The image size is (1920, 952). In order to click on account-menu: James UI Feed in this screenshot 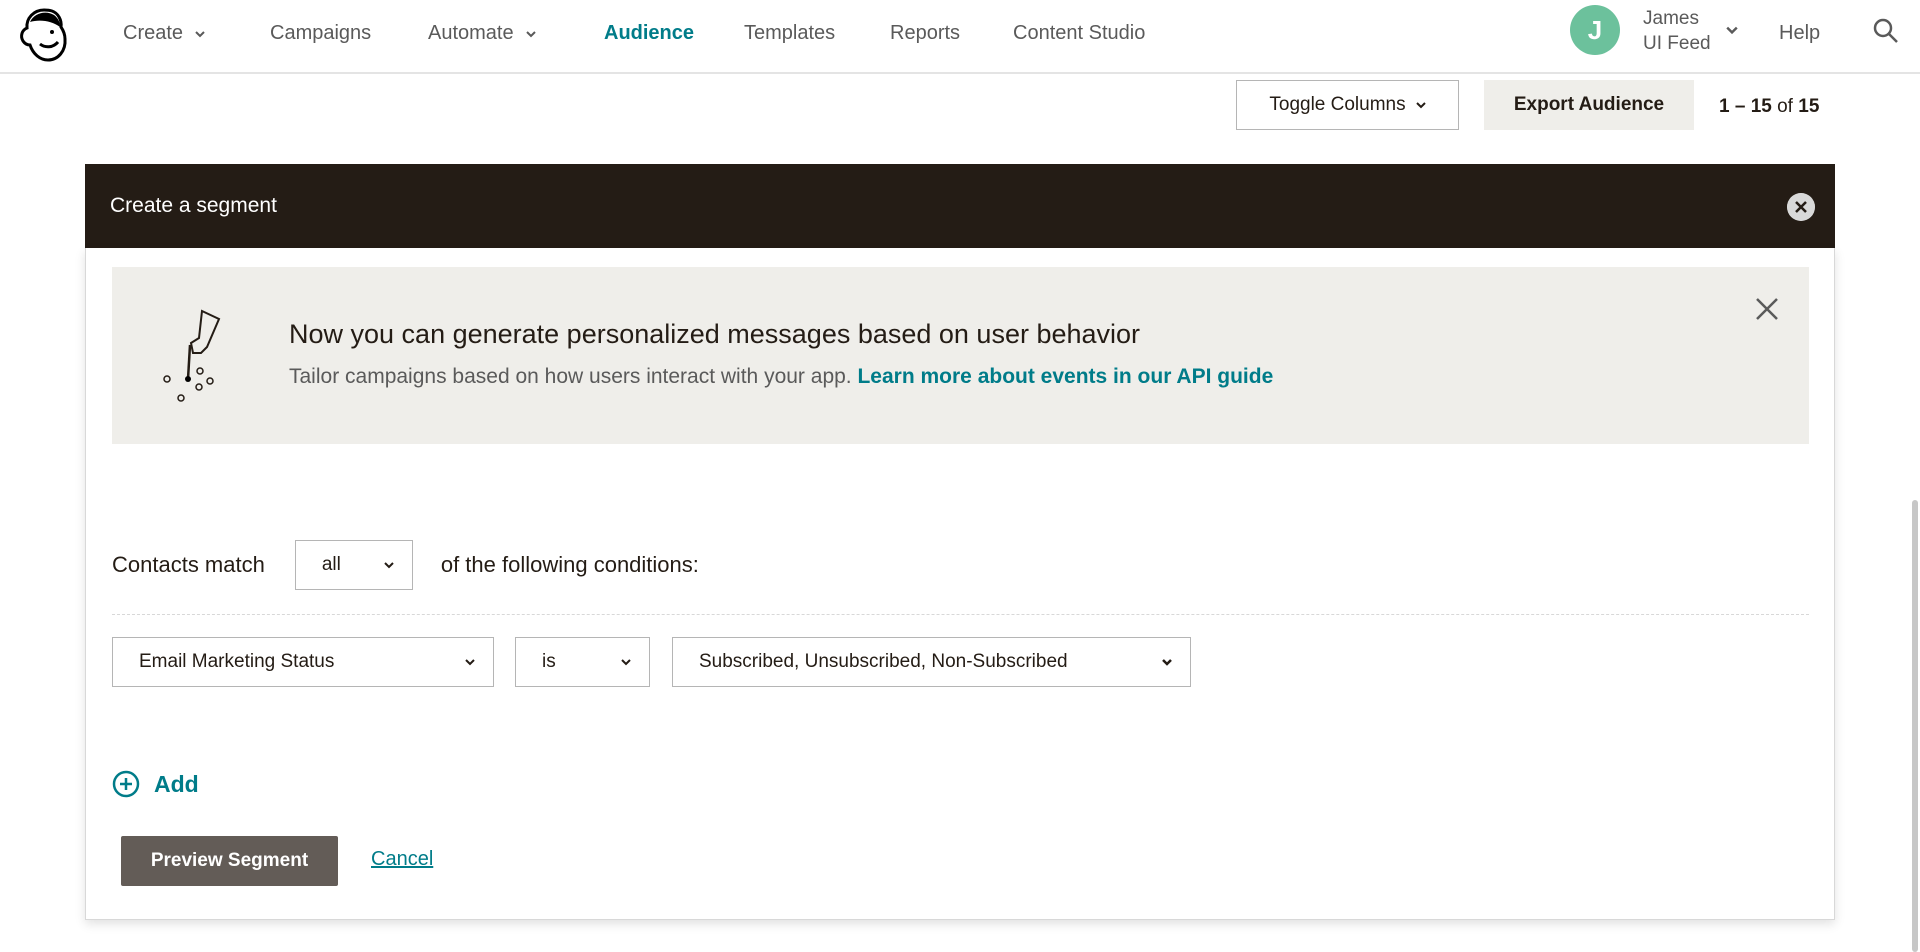, I will do `click(1677, 31)`.